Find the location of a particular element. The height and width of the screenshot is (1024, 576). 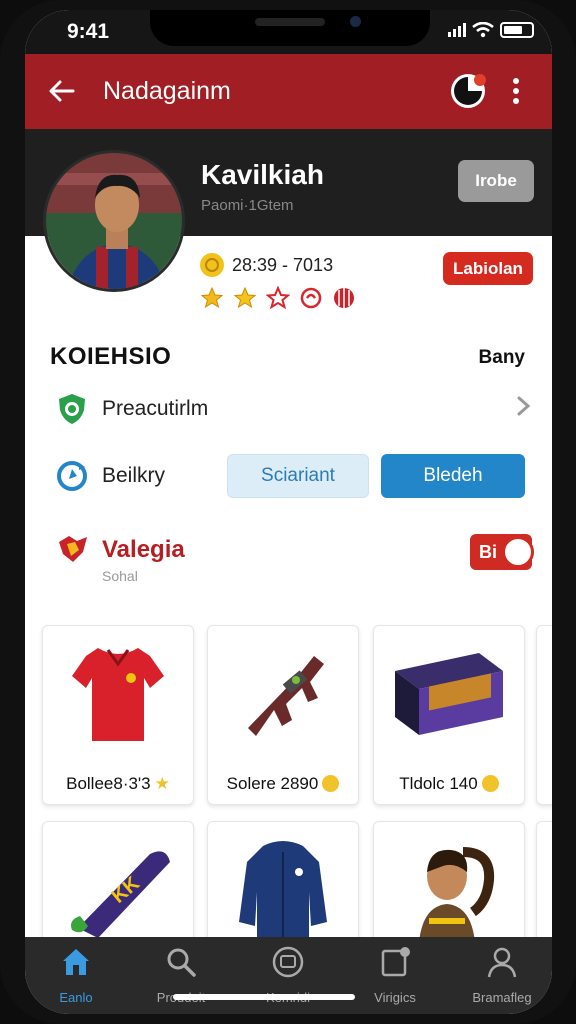

list-item-label: Preacutirlm is located at coordinates (155, 408).